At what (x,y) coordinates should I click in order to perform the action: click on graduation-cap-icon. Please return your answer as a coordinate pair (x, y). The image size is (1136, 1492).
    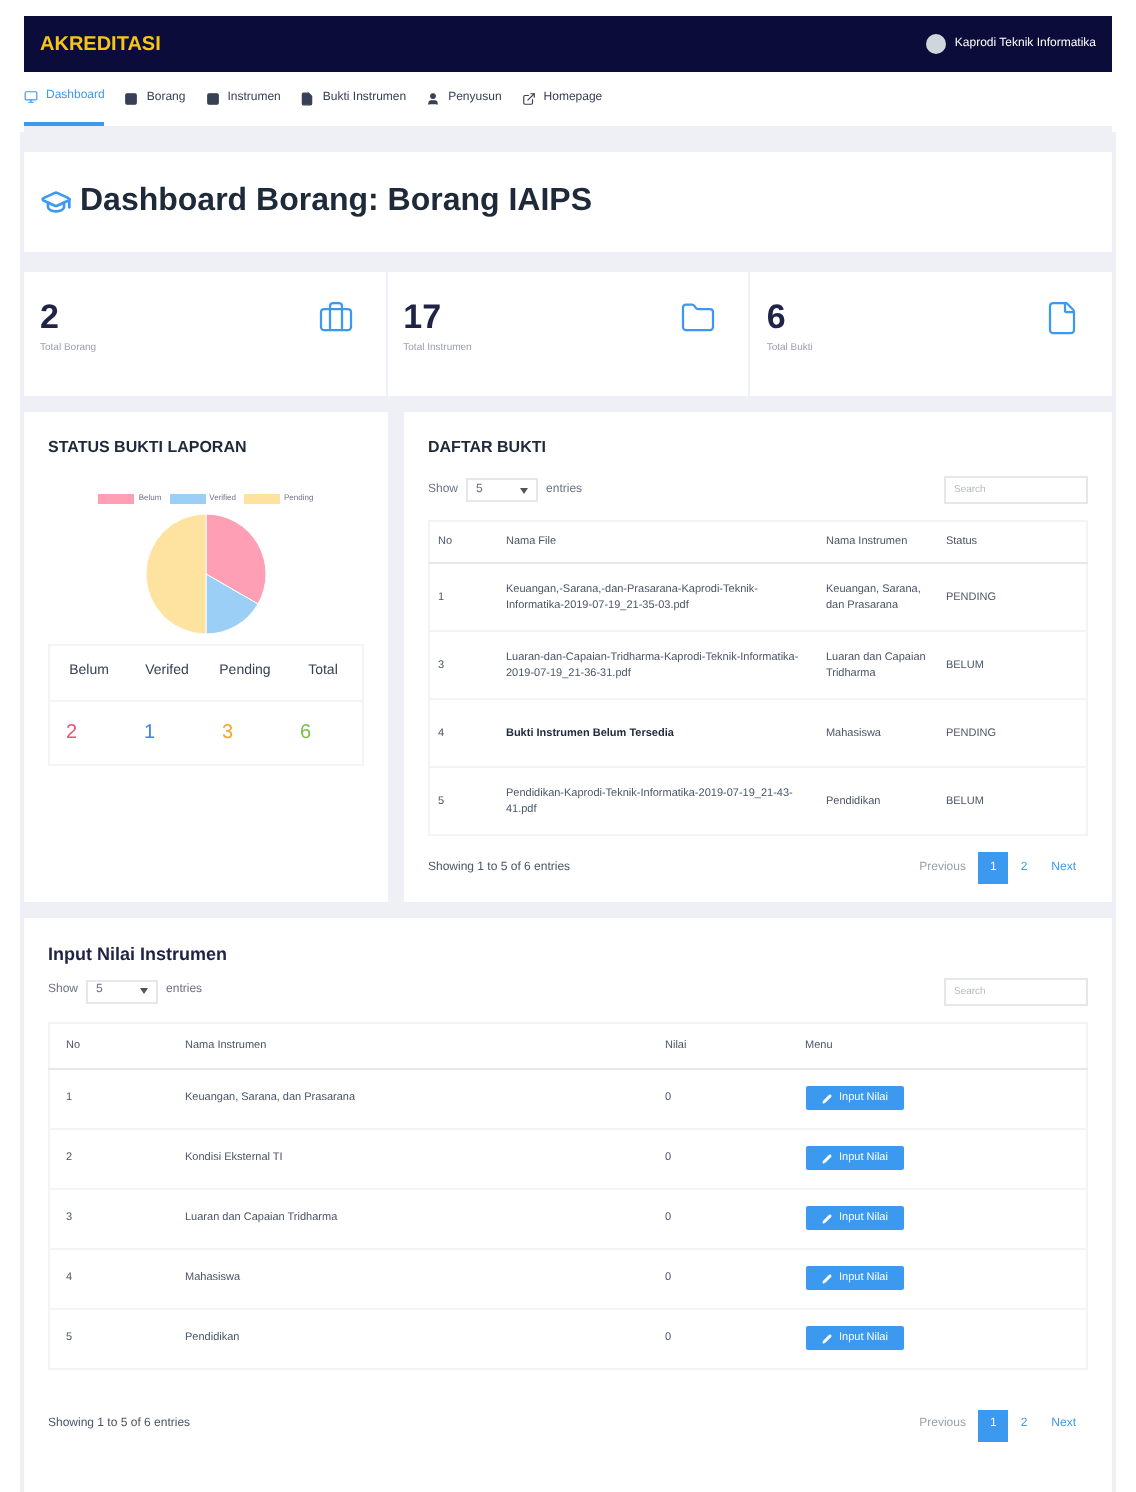
    Looking at the image, I should click on (56, 202).